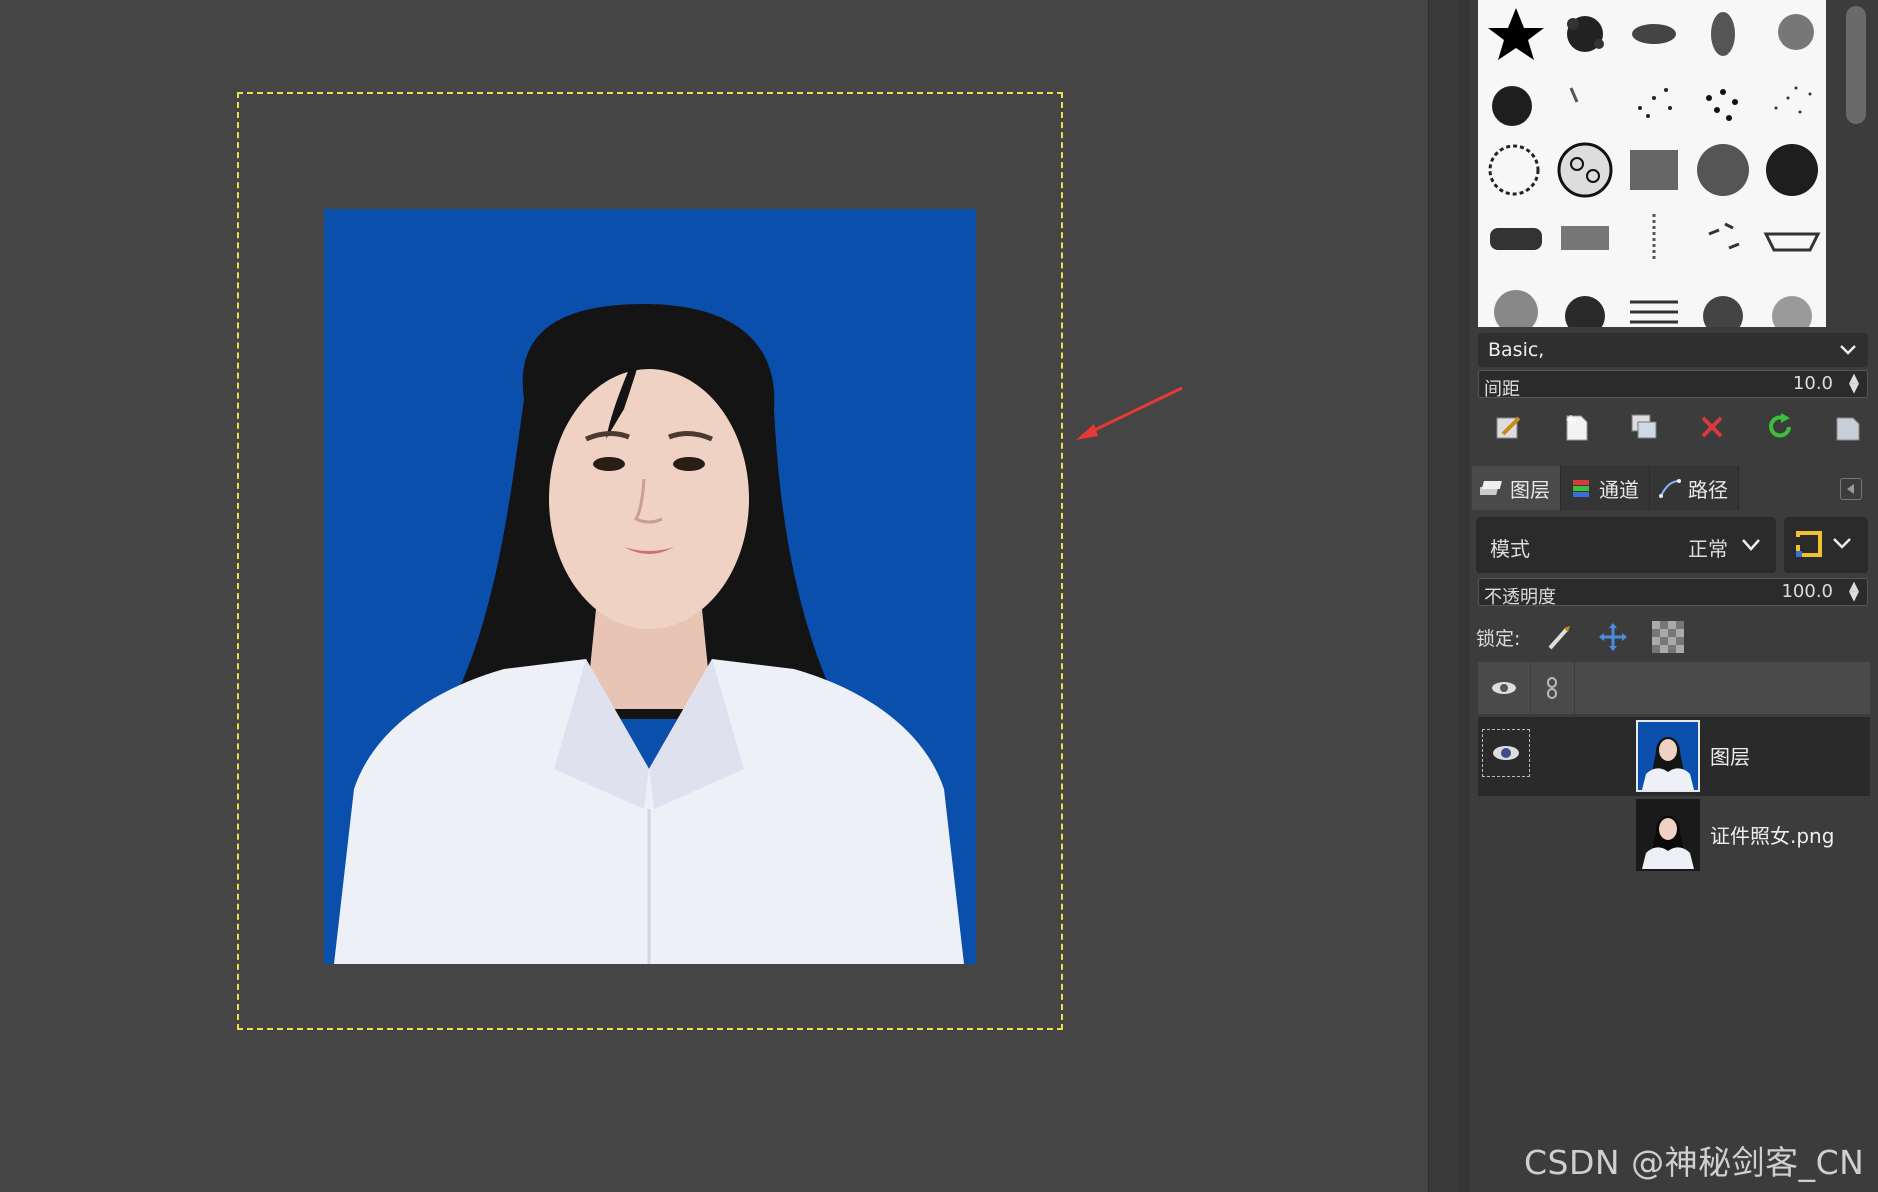 This screenshot has height=1192, width=1878. What do you see at coordinates (1792, 299) in the screenshot?
I see `brush-soft` at bounding box center [1792, 299].